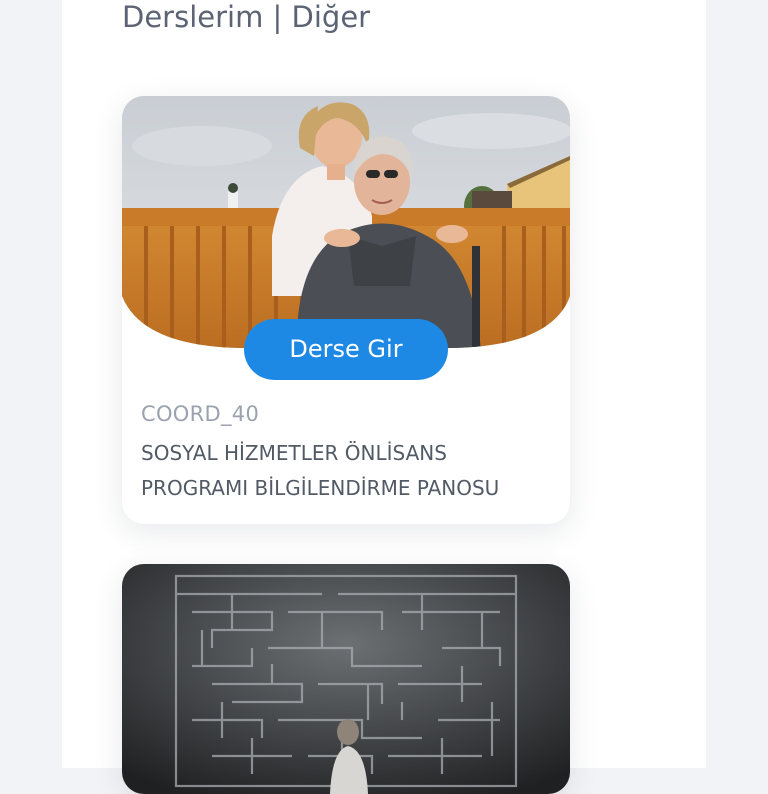 This screenshot has width=768, height=794. What do you see at coordinates (346, 349) in the screenshot?
I see `enter-course-button: Derse Gir` at bounding box center [346, 349].